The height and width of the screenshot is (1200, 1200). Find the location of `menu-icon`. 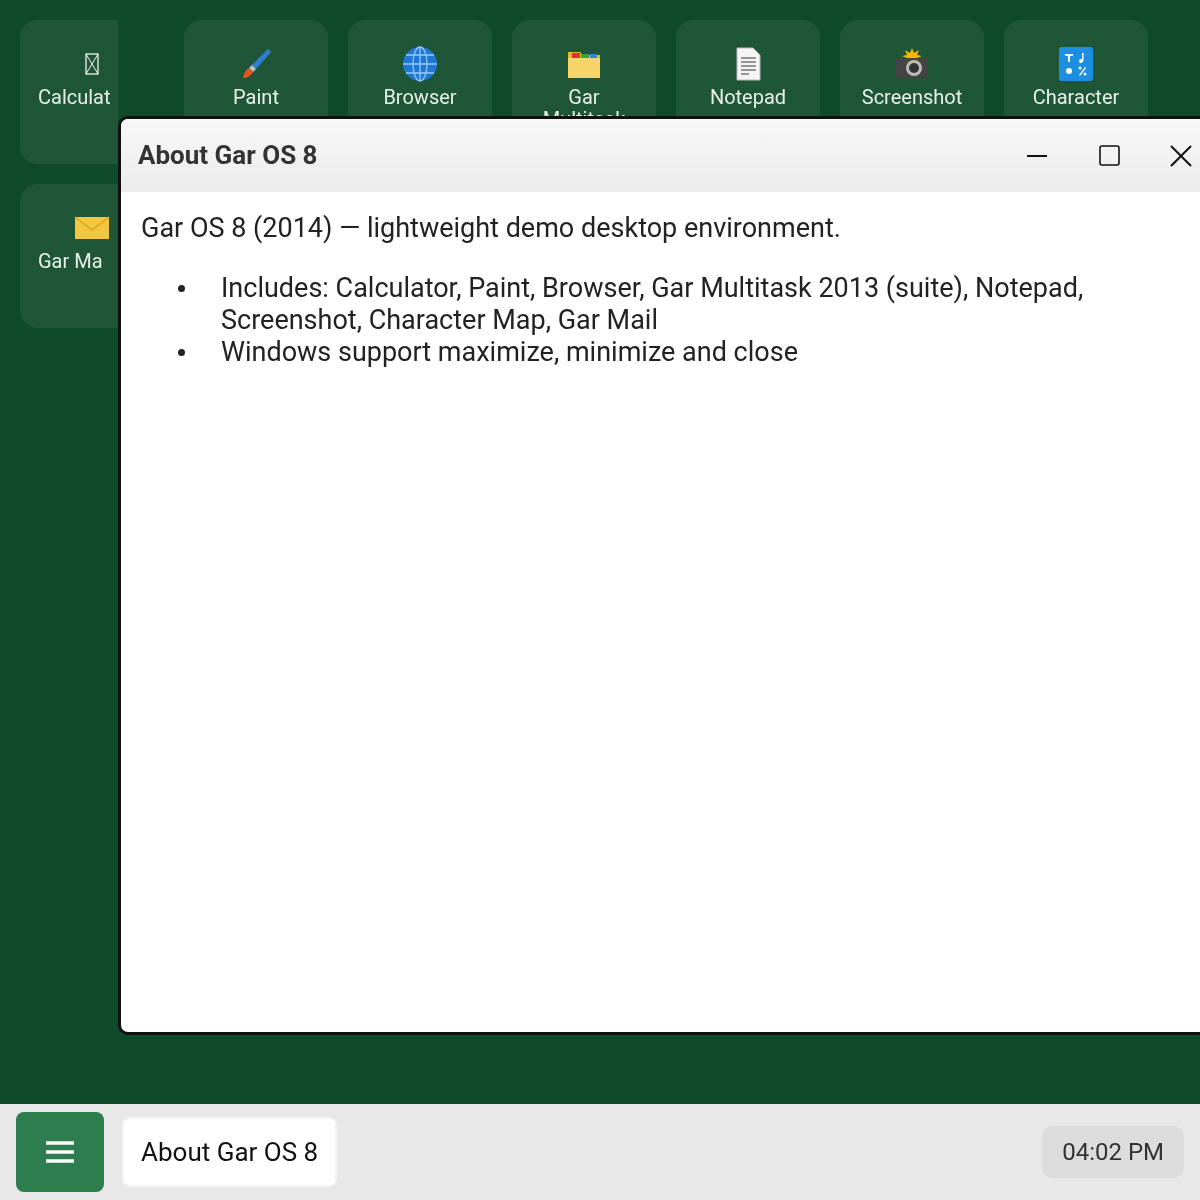

menu-icon is located at coordinates (60, 1152).